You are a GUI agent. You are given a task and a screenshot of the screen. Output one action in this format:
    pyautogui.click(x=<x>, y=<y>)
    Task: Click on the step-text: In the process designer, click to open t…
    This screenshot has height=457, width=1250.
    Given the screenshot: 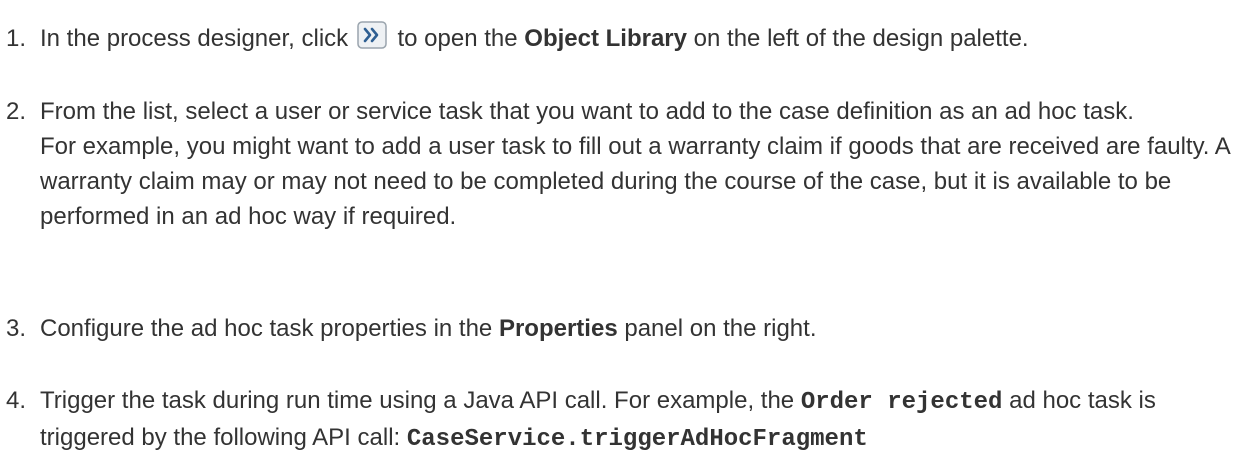 What is the action you would take?
    pyautogui.click(x=635, y=38)
    